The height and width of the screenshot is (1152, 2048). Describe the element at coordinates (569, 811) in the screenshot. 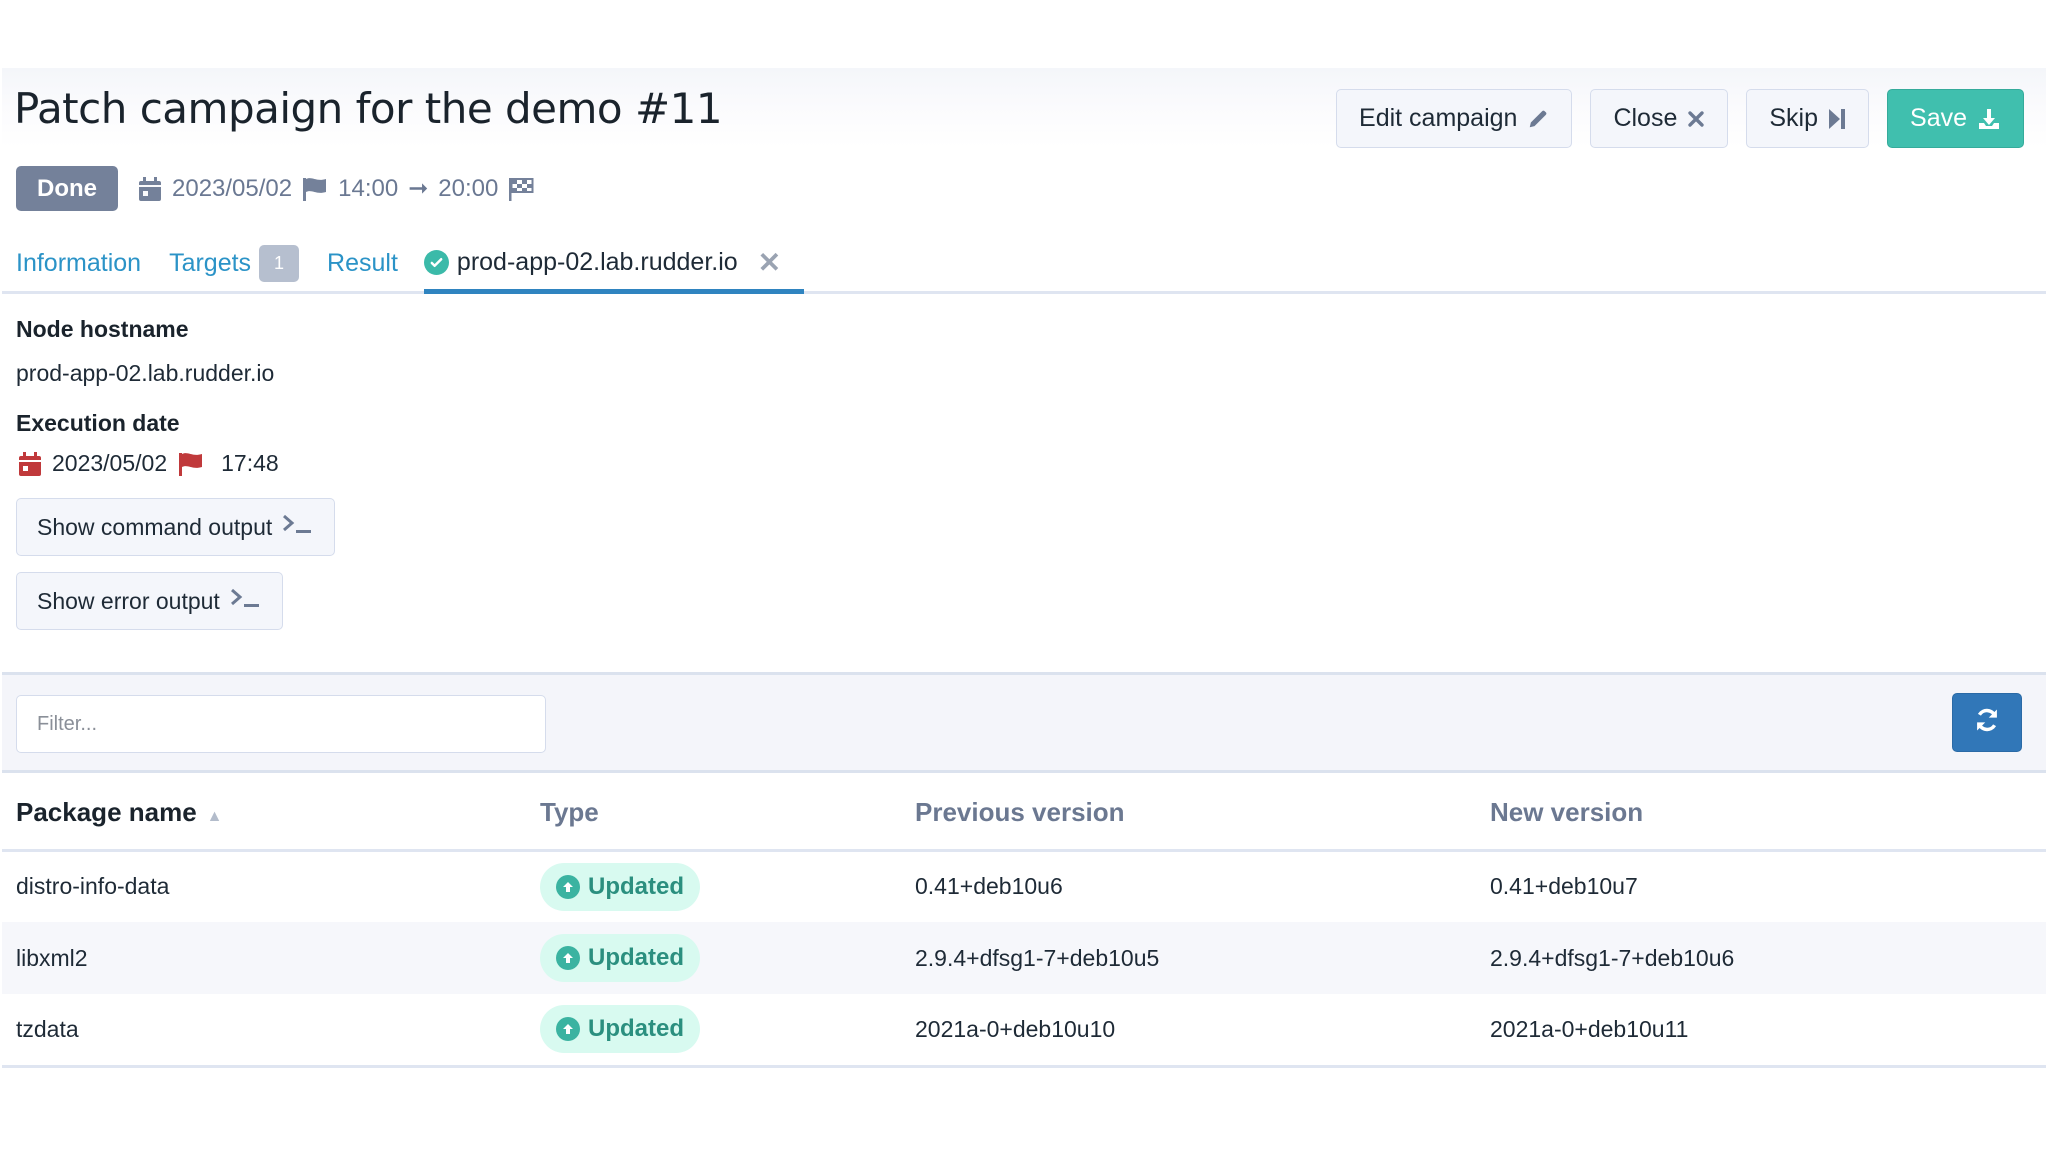

I see `column-type-label: Type` at that location.